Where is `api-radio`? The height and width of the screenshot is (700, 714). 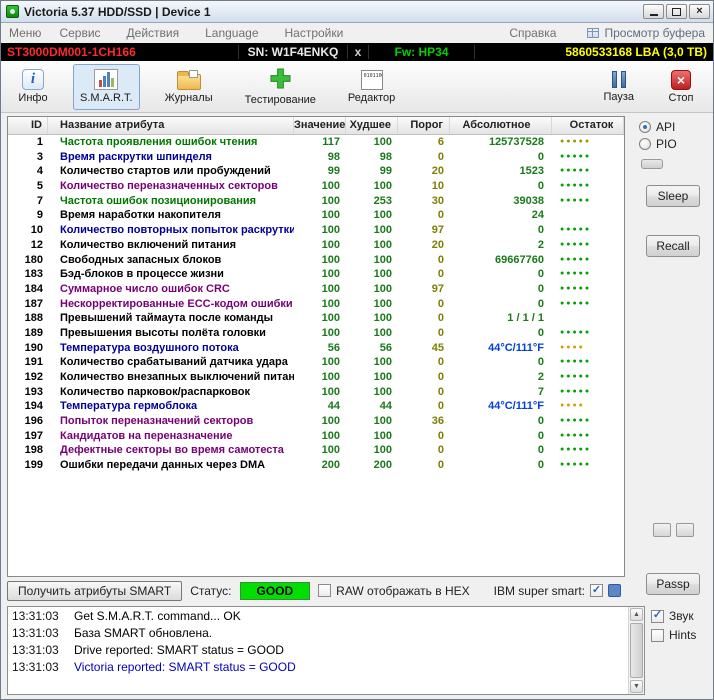
api-radio is located at coordinates (645, 127).